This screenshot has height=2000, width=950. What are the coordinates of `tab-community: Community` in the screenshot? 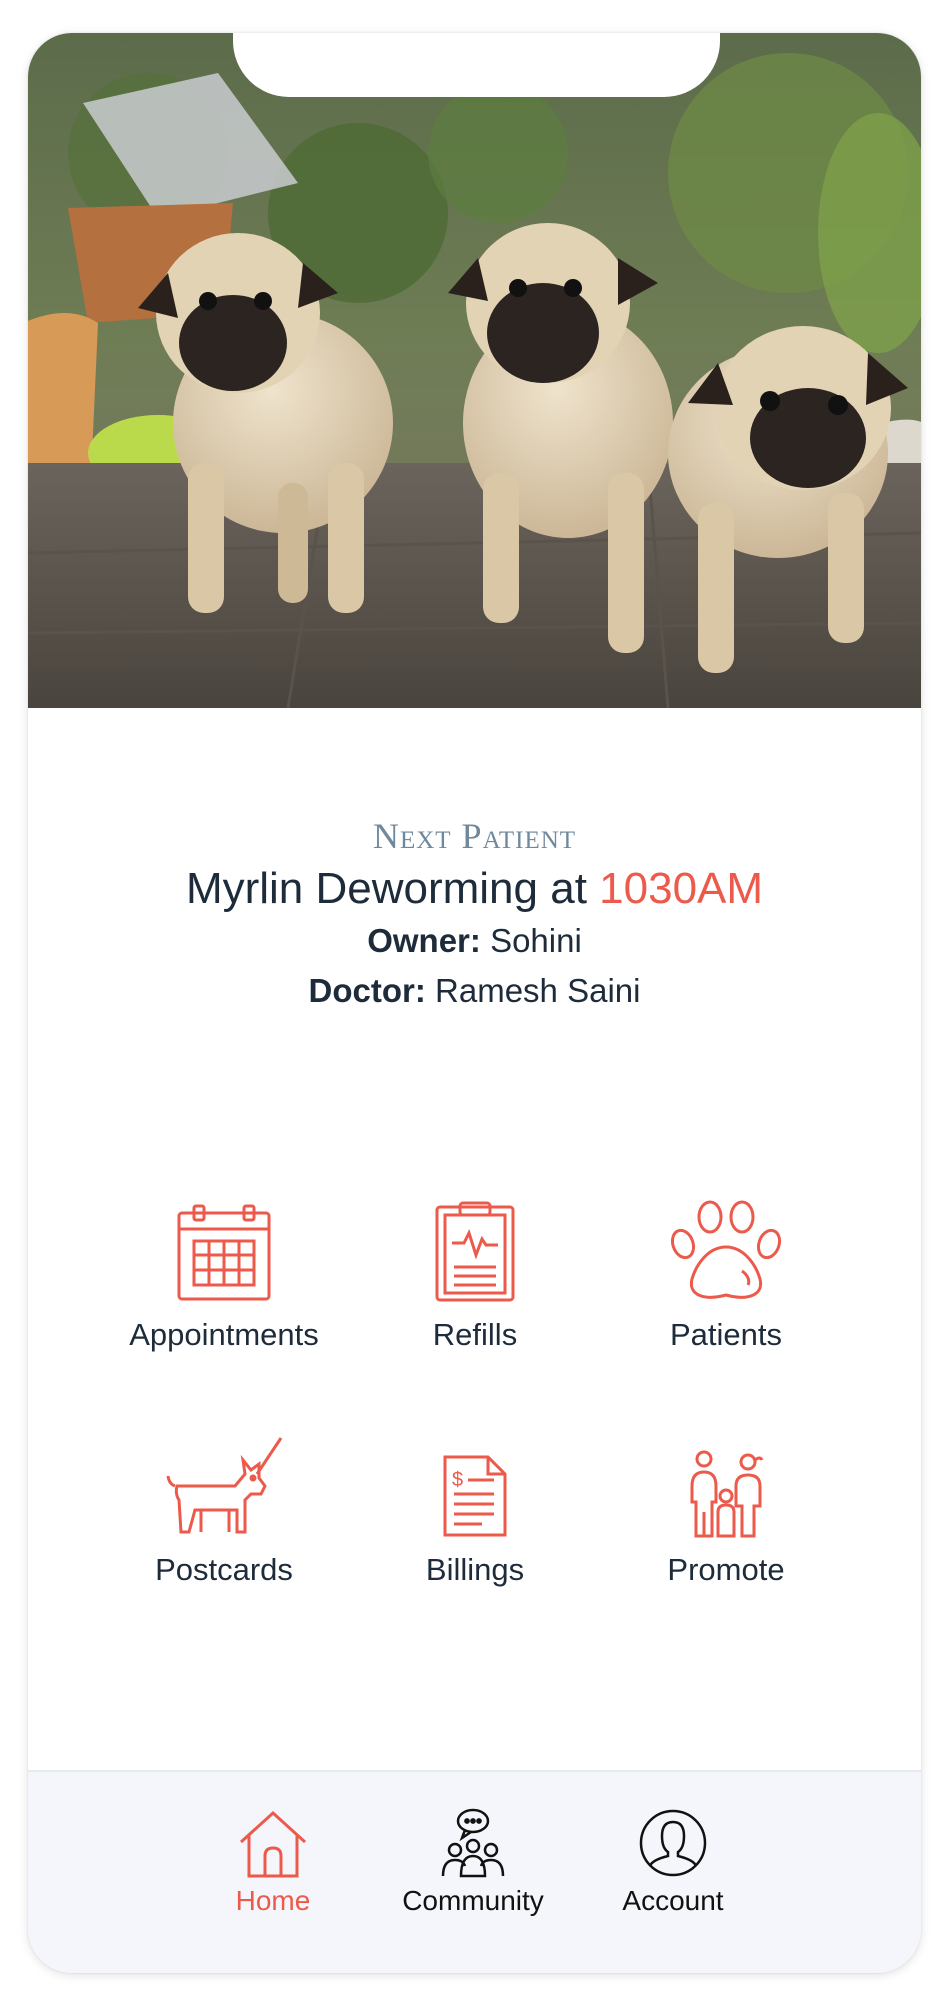 It's located at (473, 1862).